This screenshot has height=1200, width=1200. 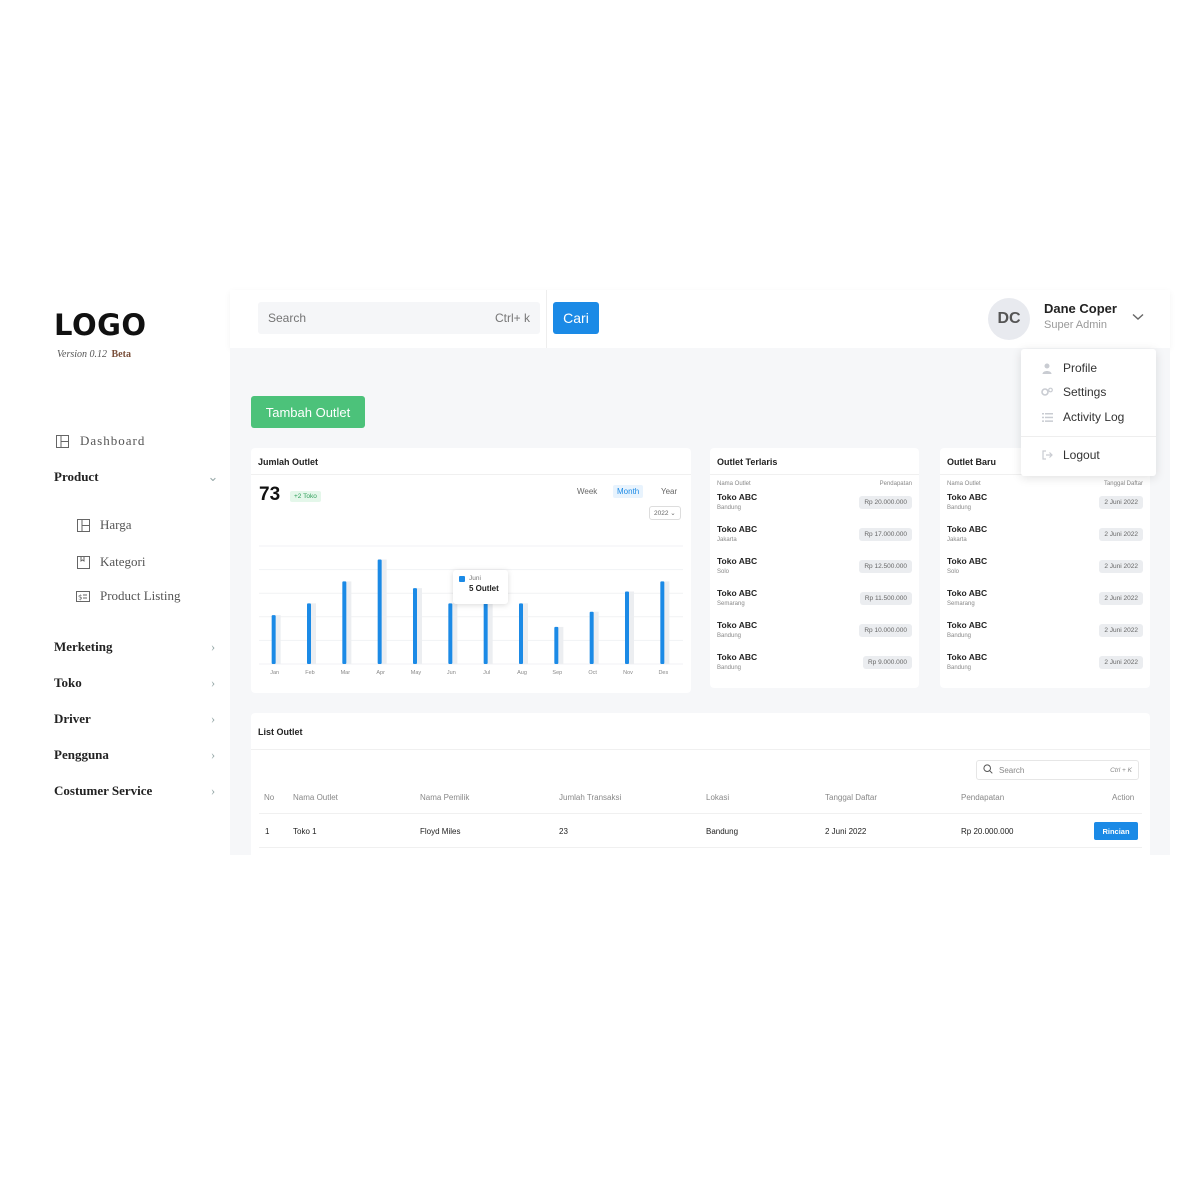 I want to click on x-tick-label: Mar, so click(x=346, y=673).